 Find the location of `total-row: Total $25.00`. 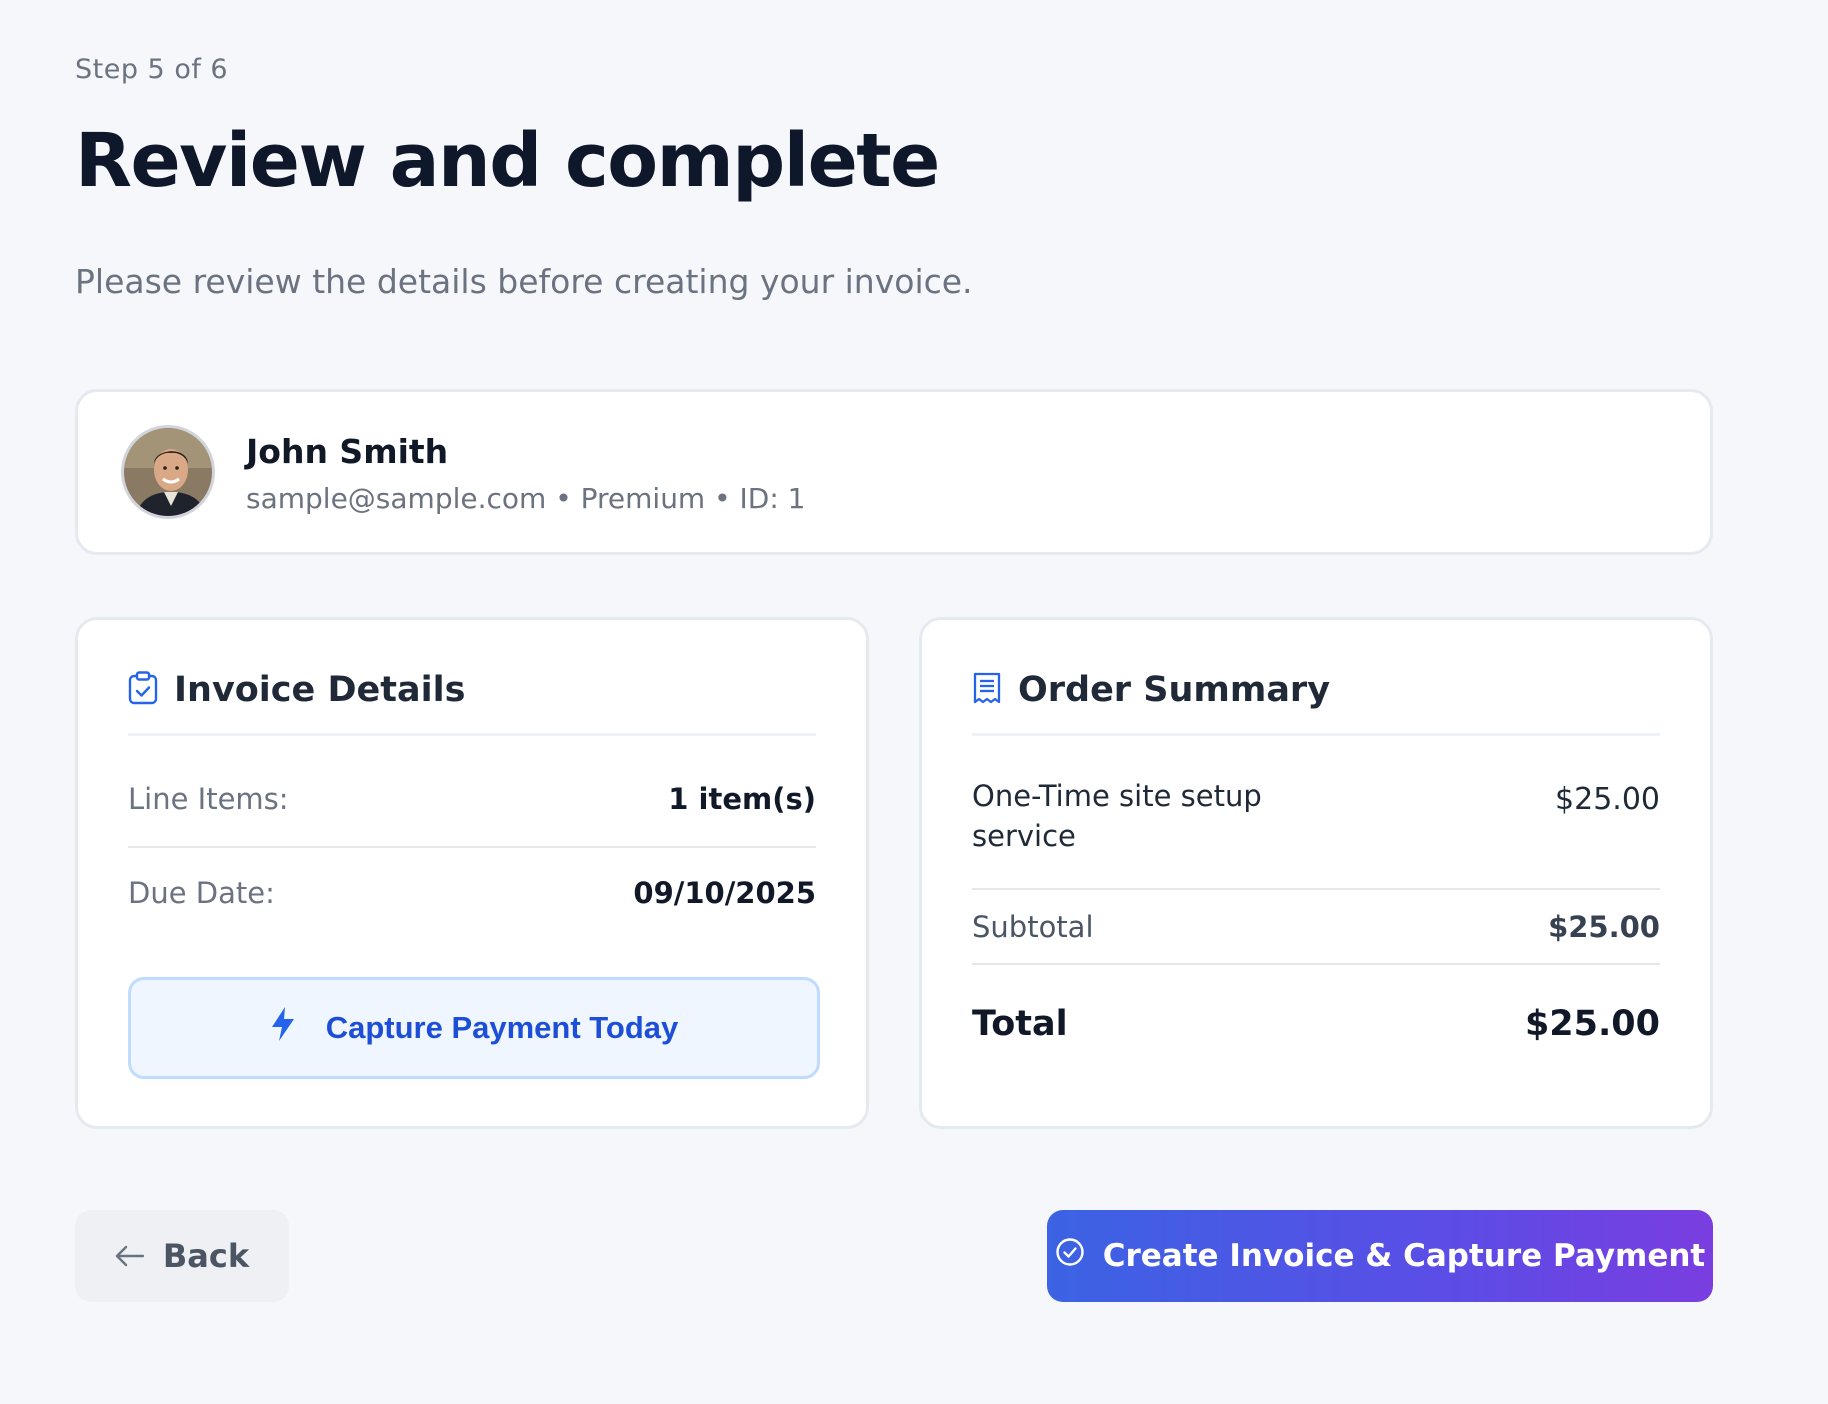

total-row: Total $25.00 is located at coordinates (1316, 1024).